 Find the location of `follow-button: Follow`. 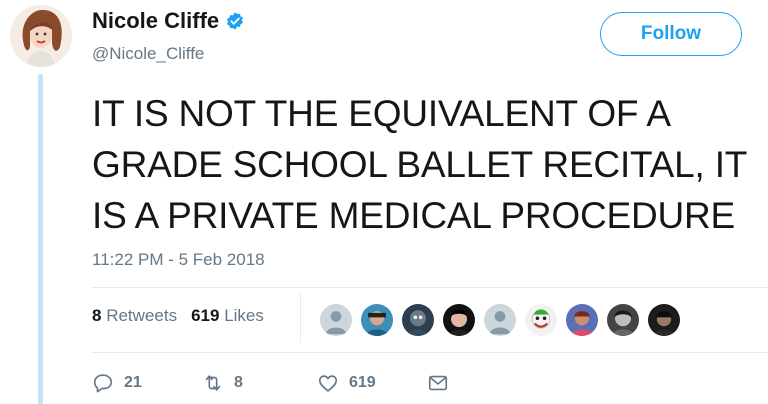

follow-button: Follow is located at coordinates (671, 34).